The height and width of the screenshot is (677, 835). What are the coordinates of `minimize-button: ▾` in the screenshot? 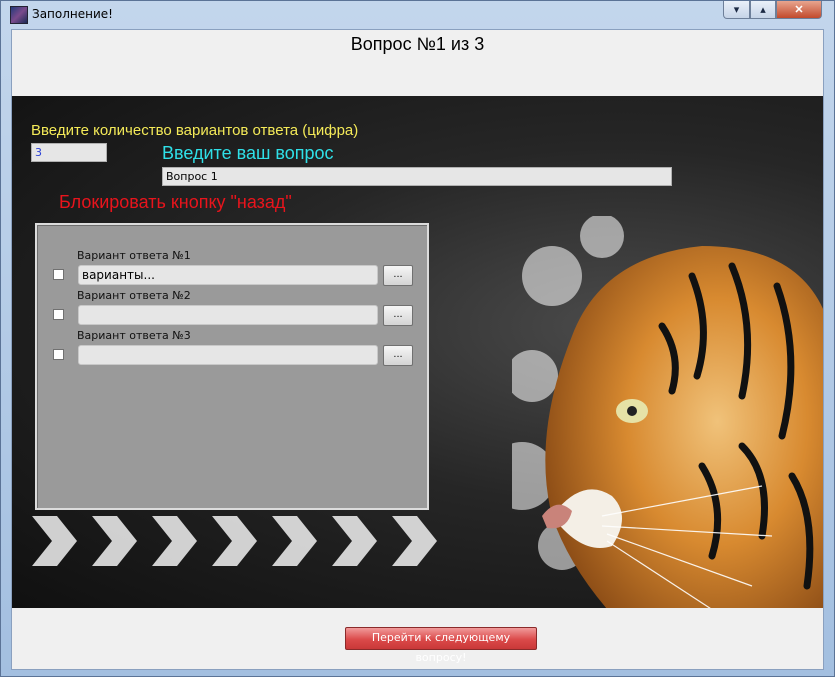 It's located at (736, 10).